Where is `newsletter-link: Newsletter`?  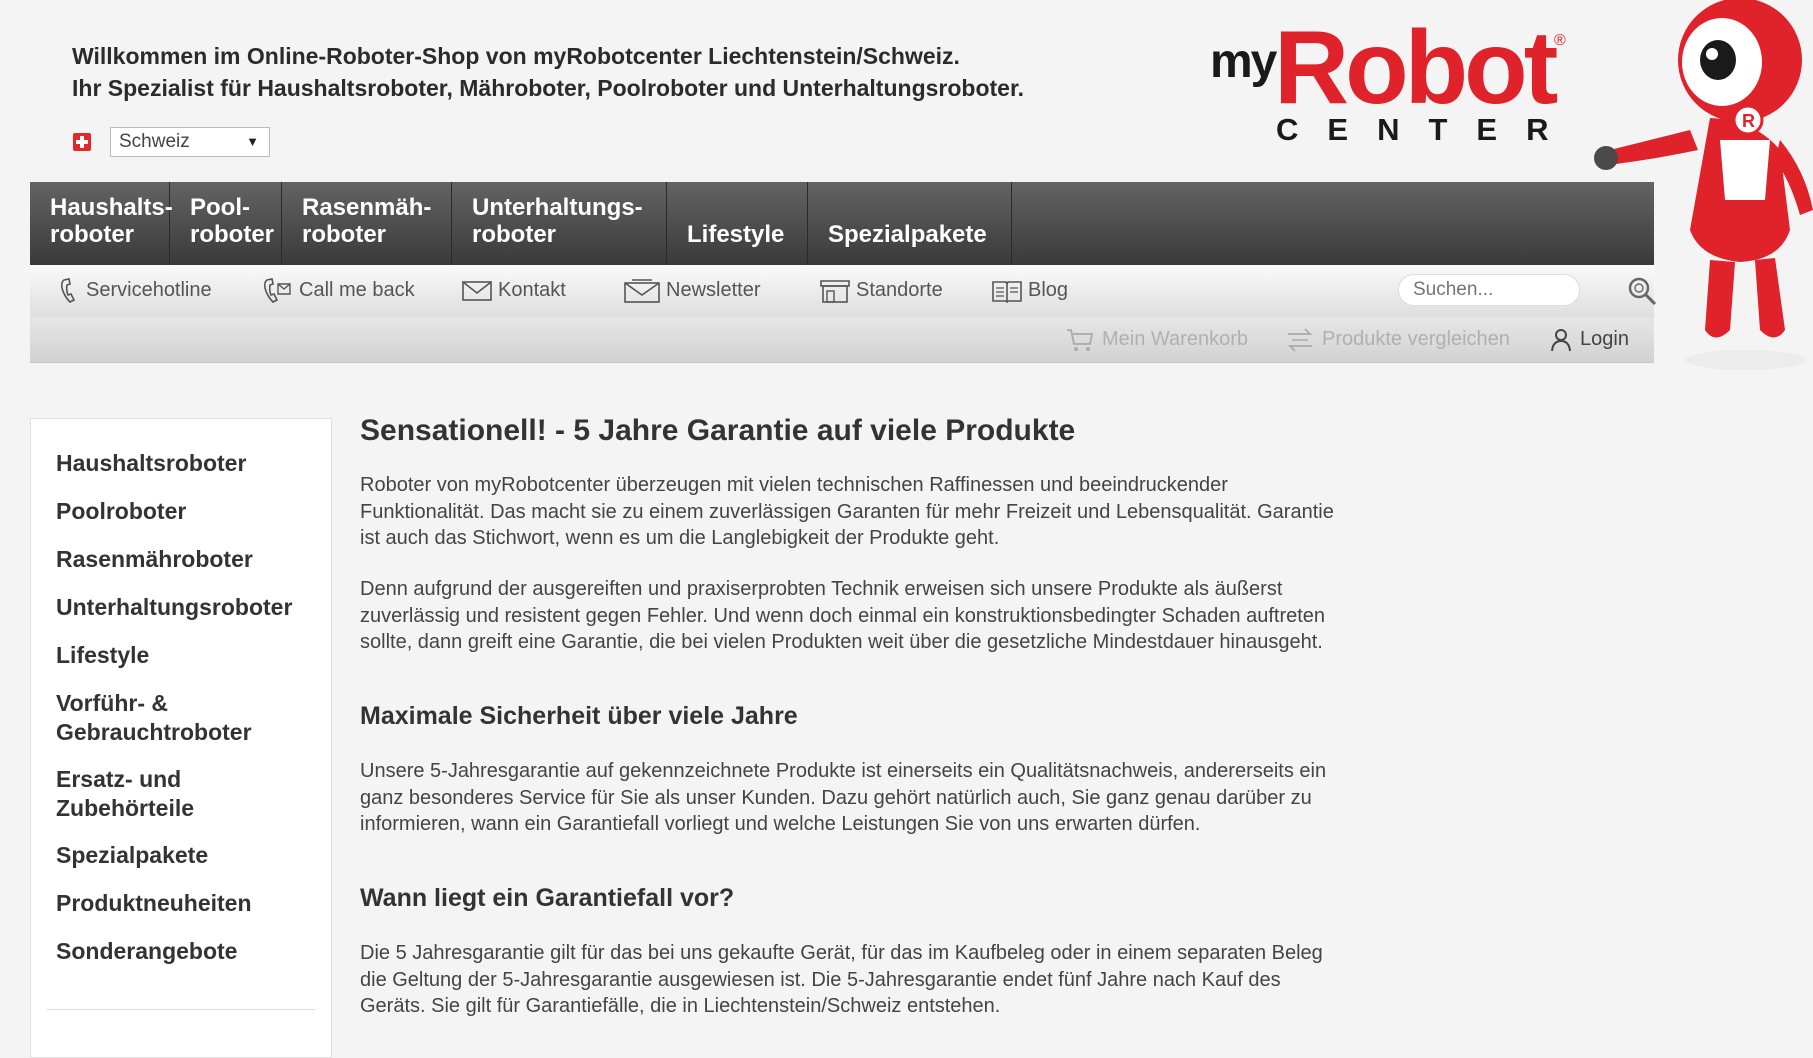
newsletter-link: Newsletter is located at coordinates (692, 291).